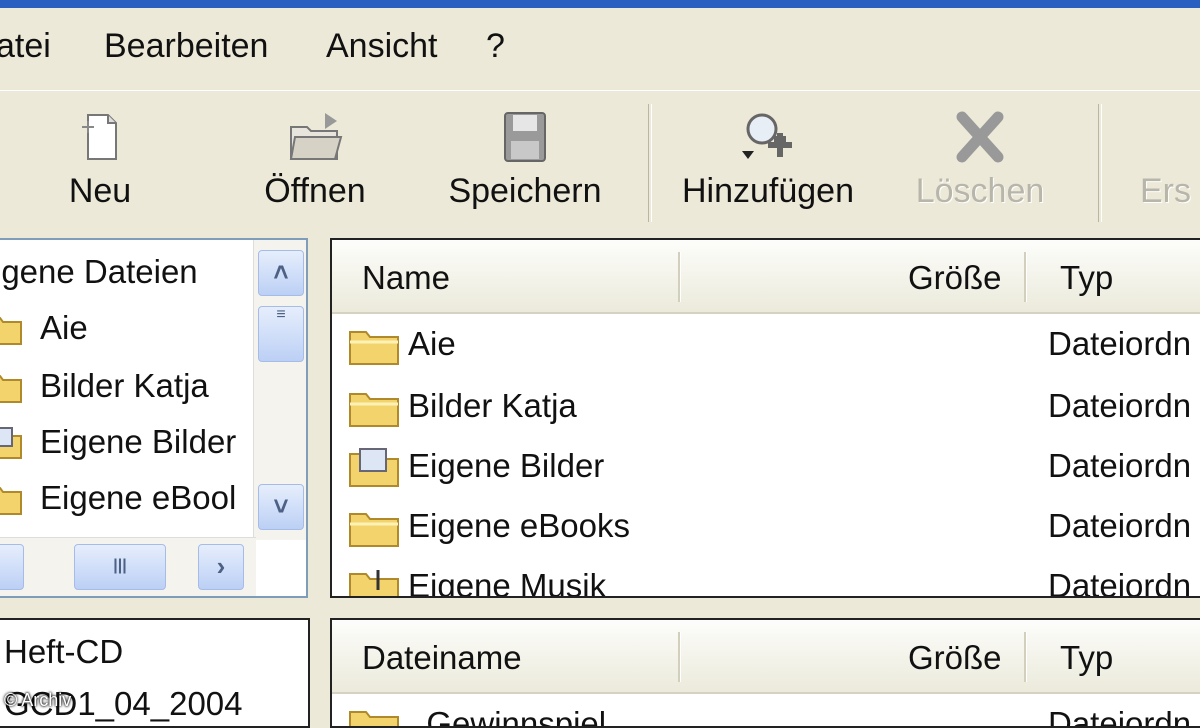  Describe the element at coordinates (120, 567) in the screenshot. I see `horizontal-scroll-thumb: |||` at that location.